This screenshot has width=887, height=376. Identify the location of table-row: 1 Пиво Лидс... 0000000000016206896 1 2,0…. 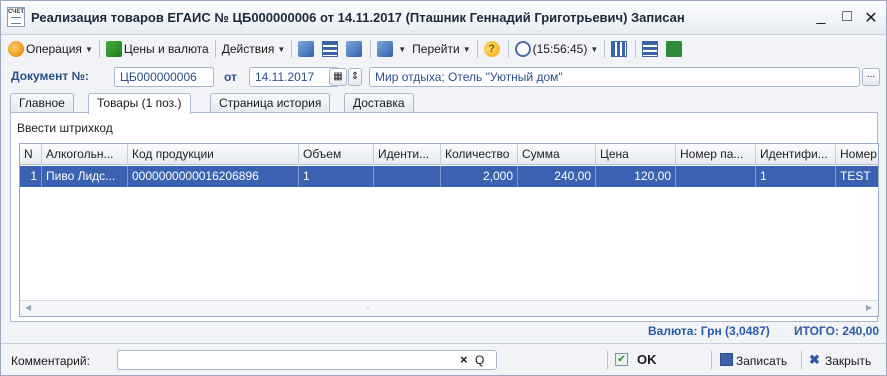
(449, 176).